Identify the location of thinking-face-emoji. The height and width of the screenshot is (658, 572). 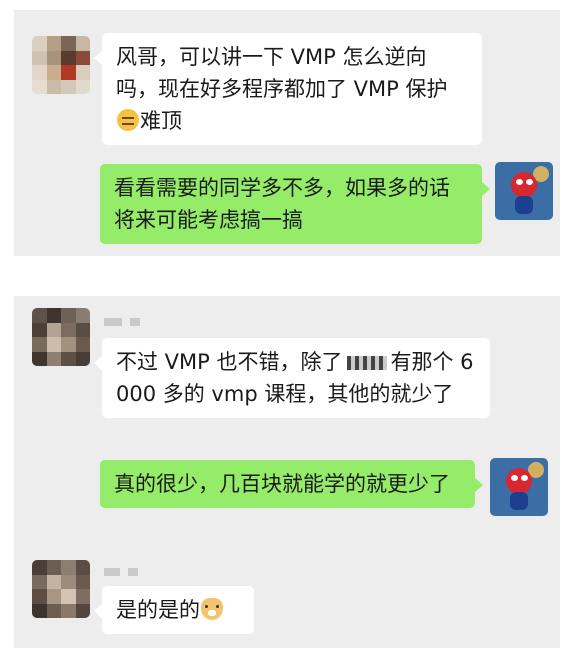
(128, 120).